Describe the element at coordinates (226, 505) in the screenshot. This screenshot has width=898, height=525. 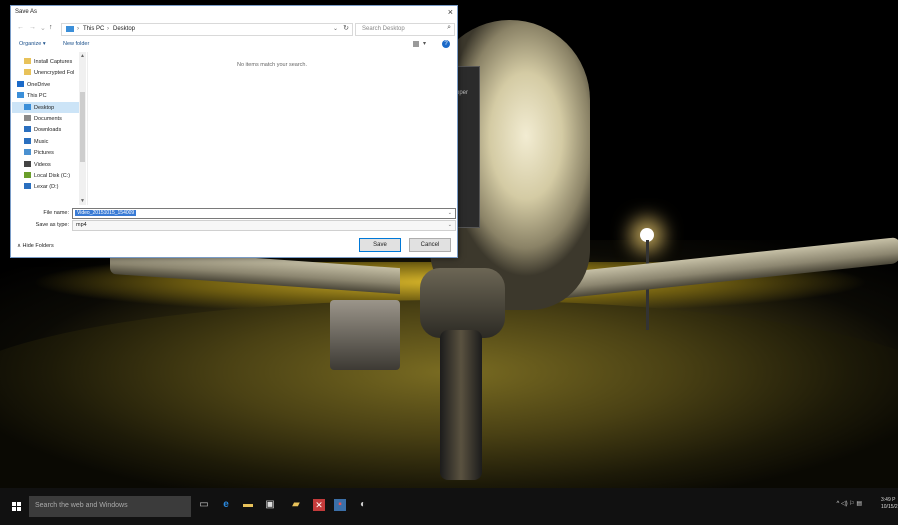
I see `edge-browser-icon: e` at that location.